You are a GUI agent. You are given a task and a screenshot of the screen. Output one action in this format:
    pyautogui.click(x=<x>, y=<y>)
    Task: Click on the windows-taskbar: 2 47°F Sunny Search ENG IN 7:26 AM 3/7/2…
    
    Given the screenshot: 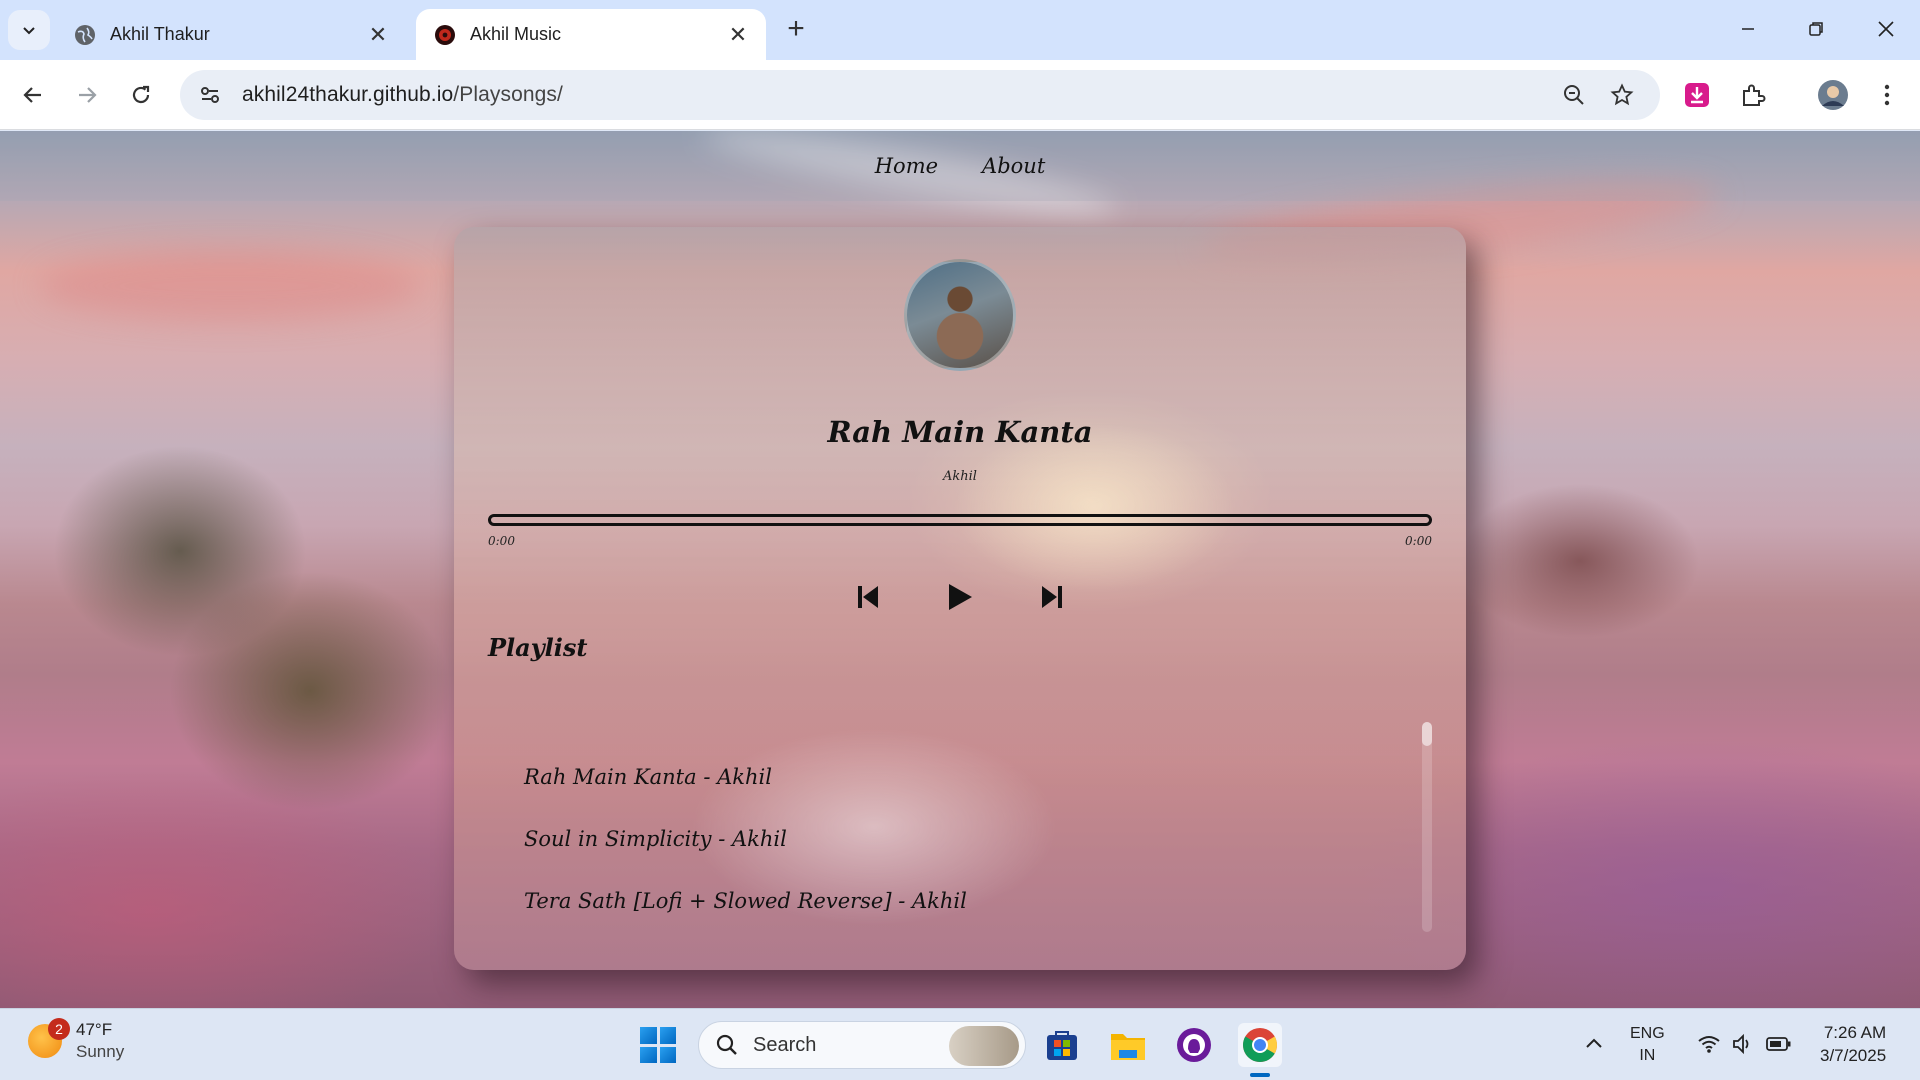 What is the action you would take?
    pyautogui.click(x=960, y=1044)
    